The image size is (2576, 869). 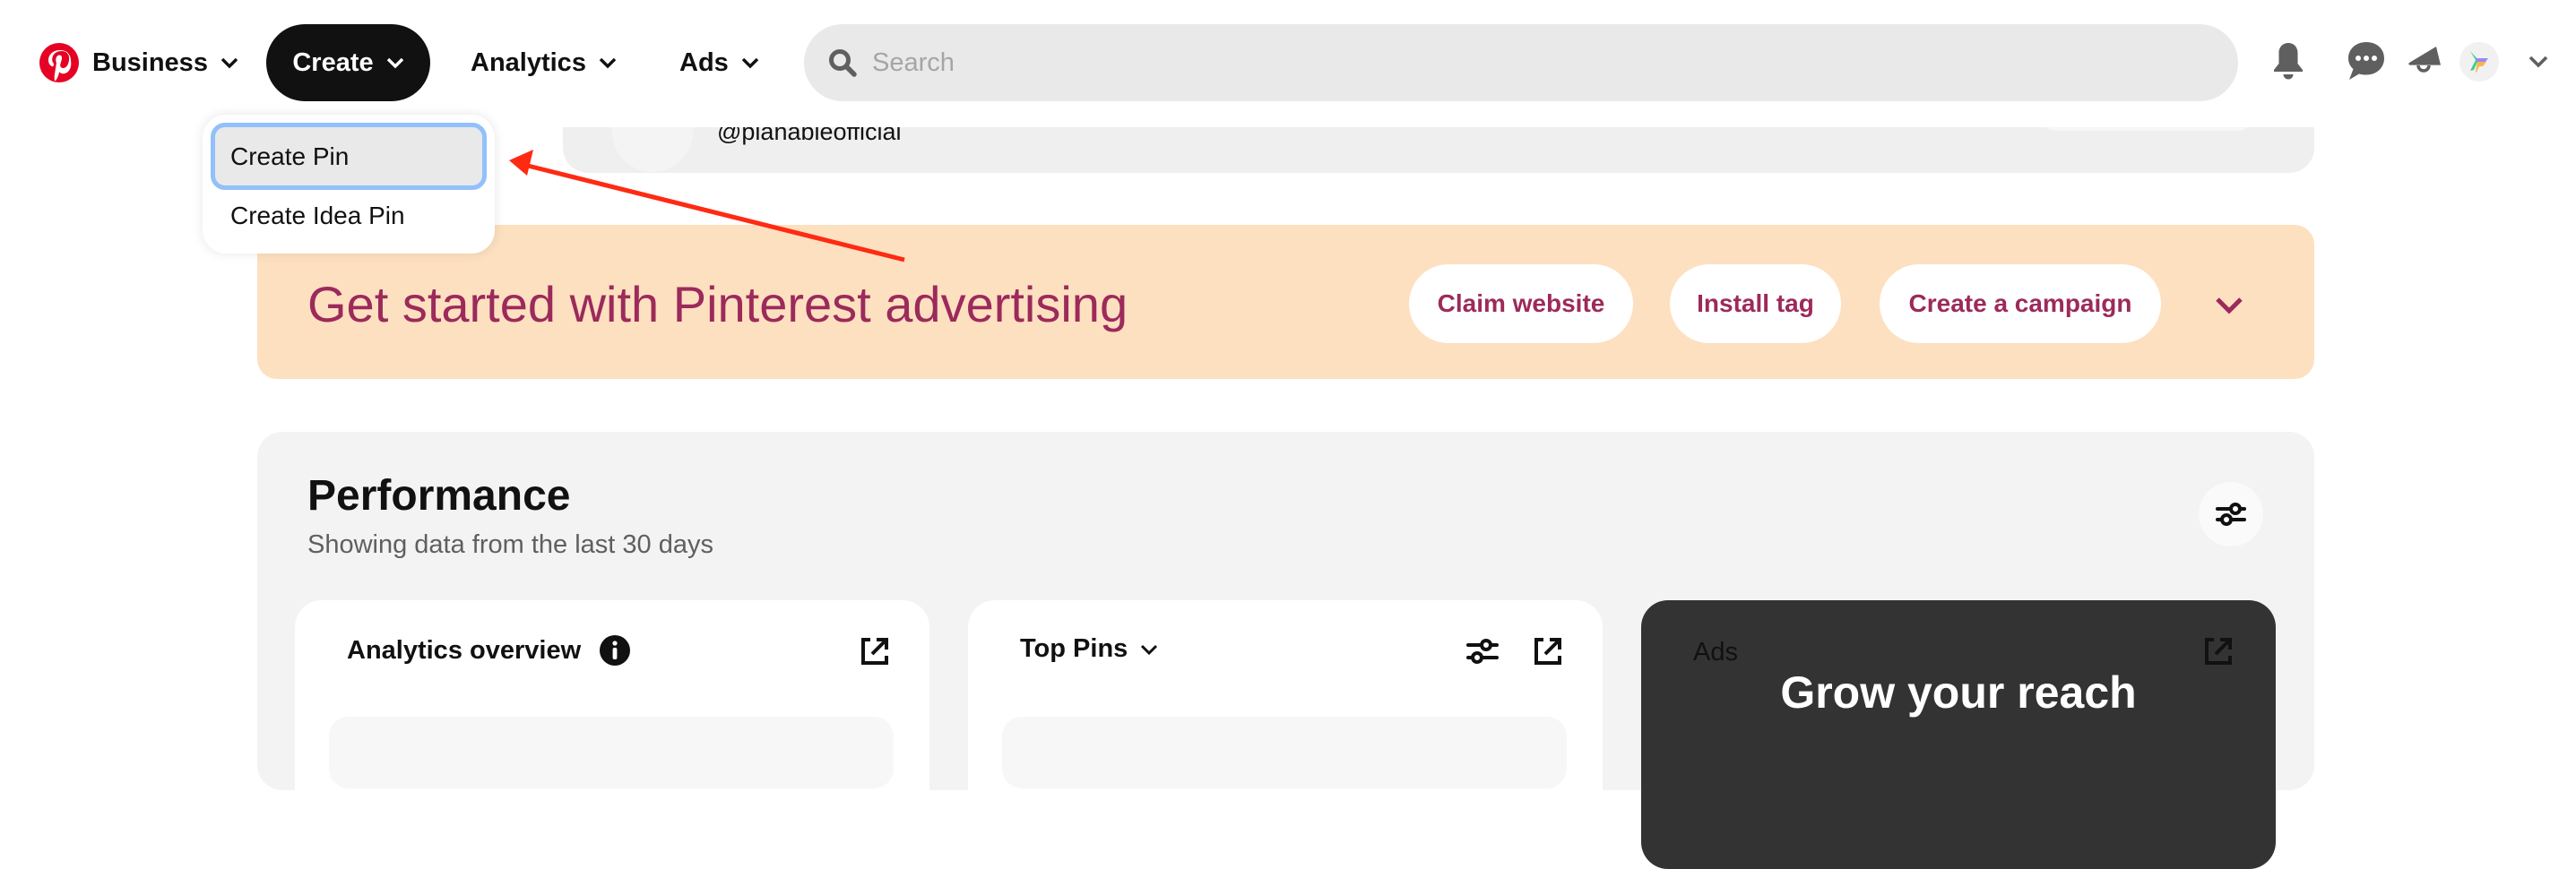 What do you see at coordinates (2538, 62) in the screenshot?
I see `account-chevron-down-icon` at bounding box center [2538, 62].